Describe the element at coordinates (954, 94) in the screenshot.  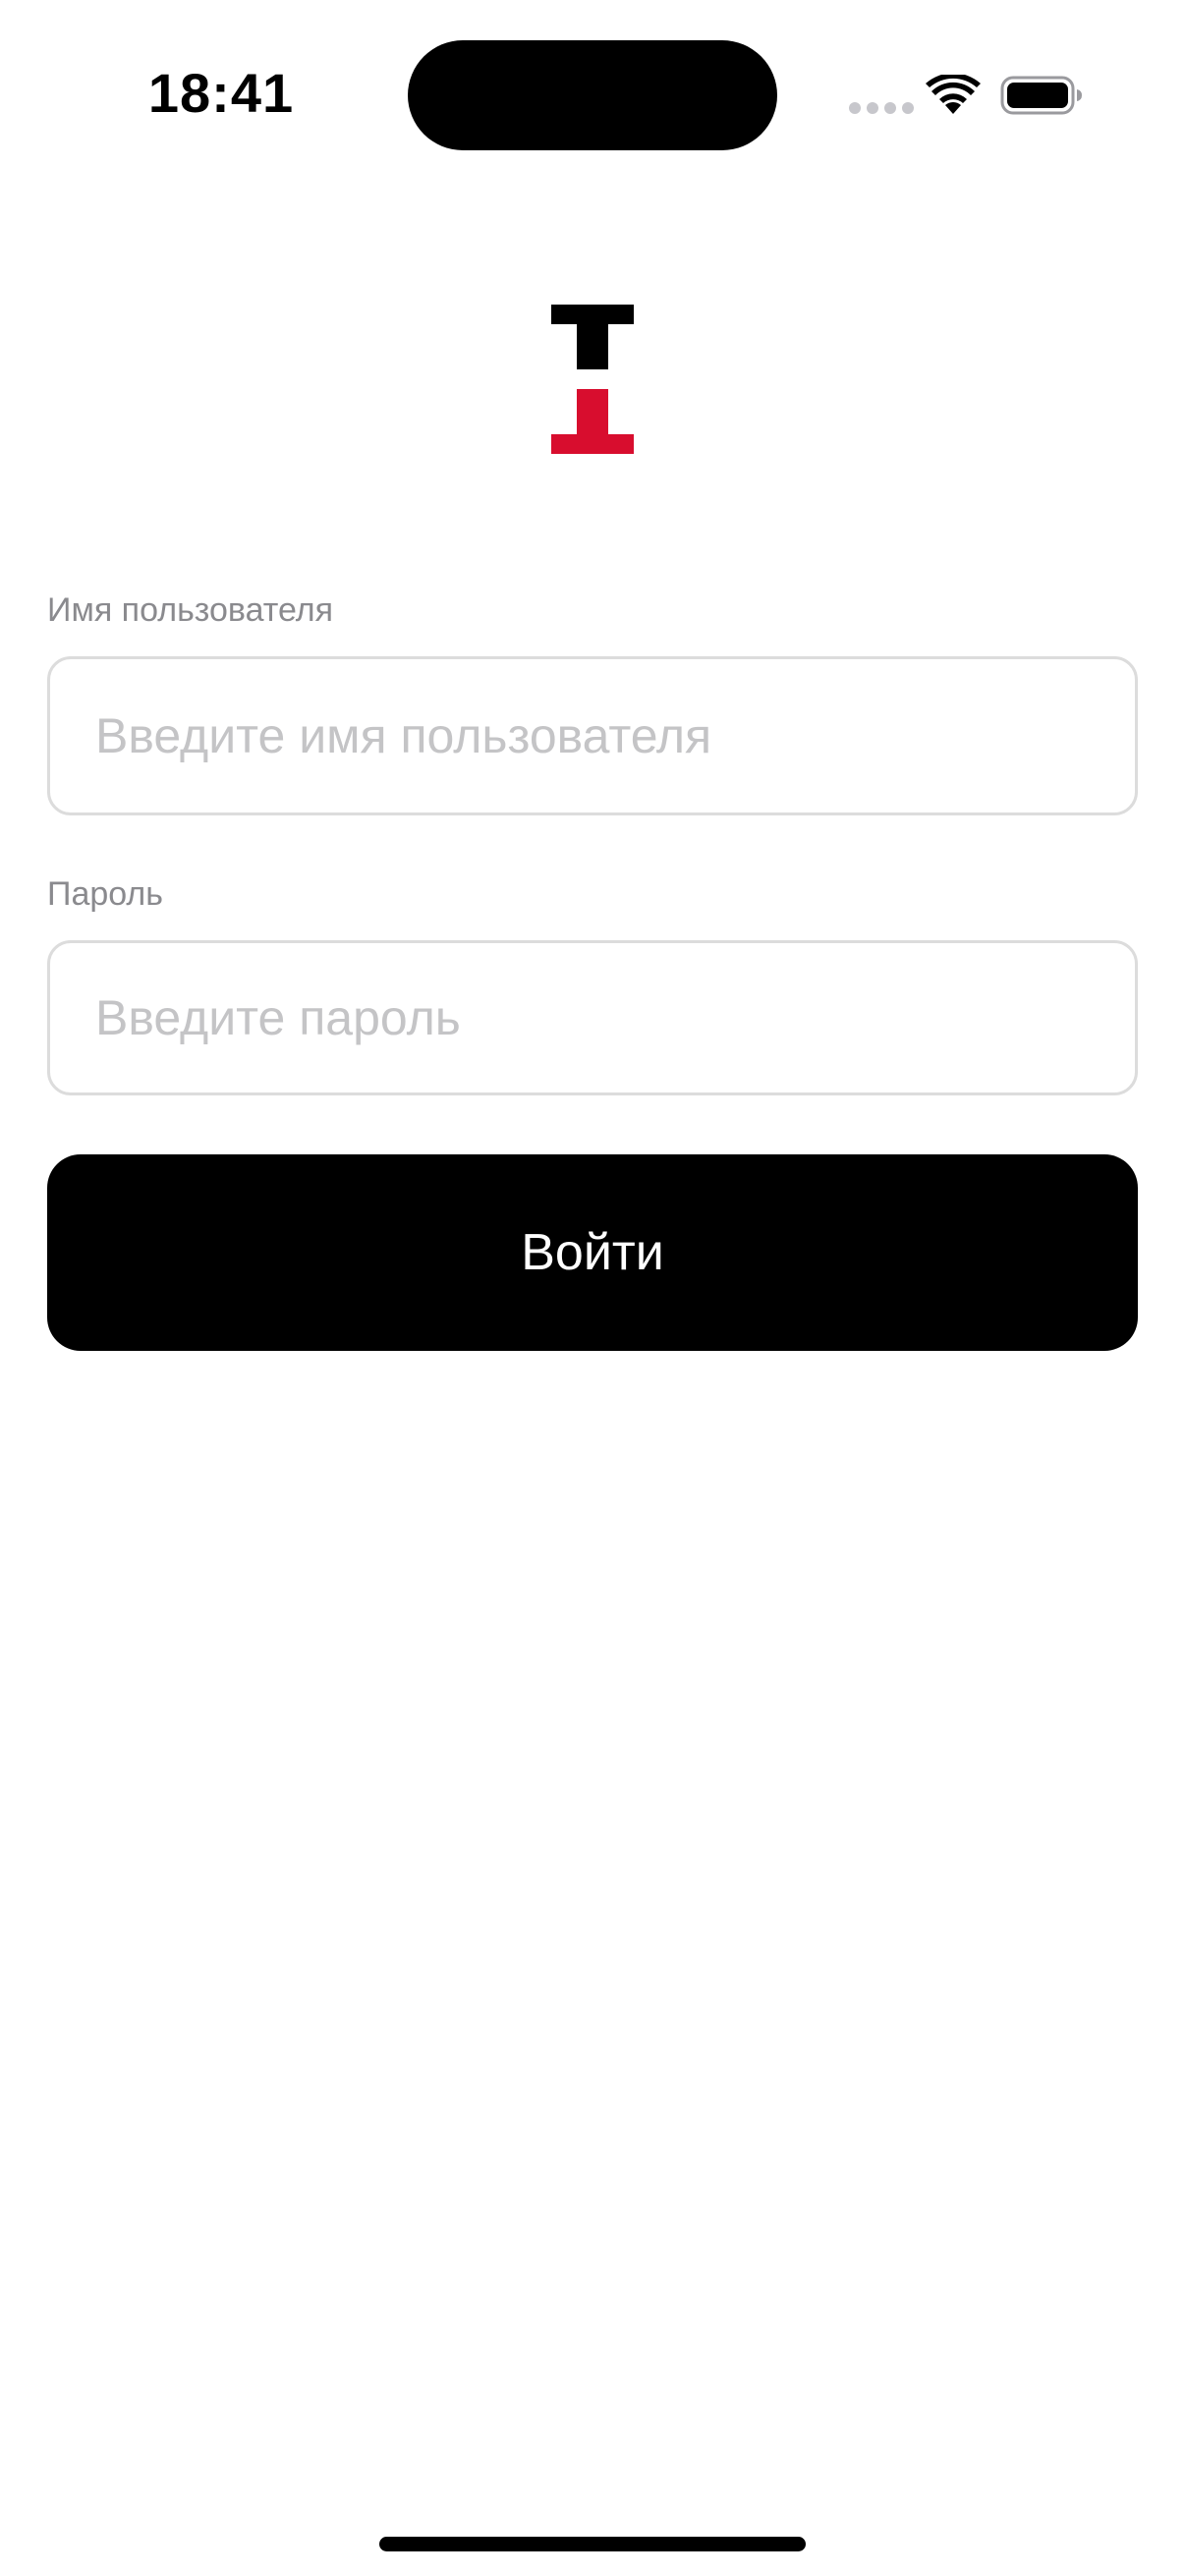
I see `wifi-icon` at that location.